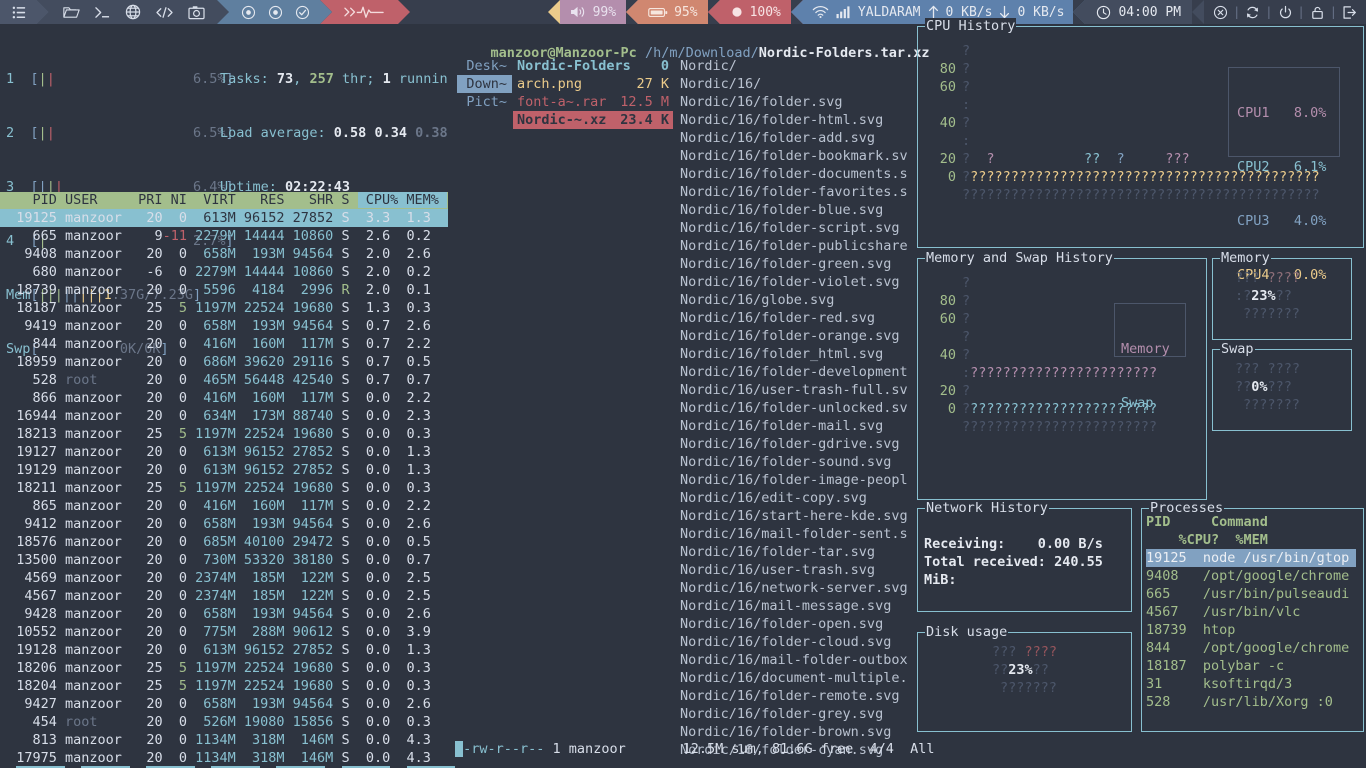  Describe the element at coordinates (593, 102) in the screenshot. I see `list-item: font-a~.rar 12.5 M` at that location.